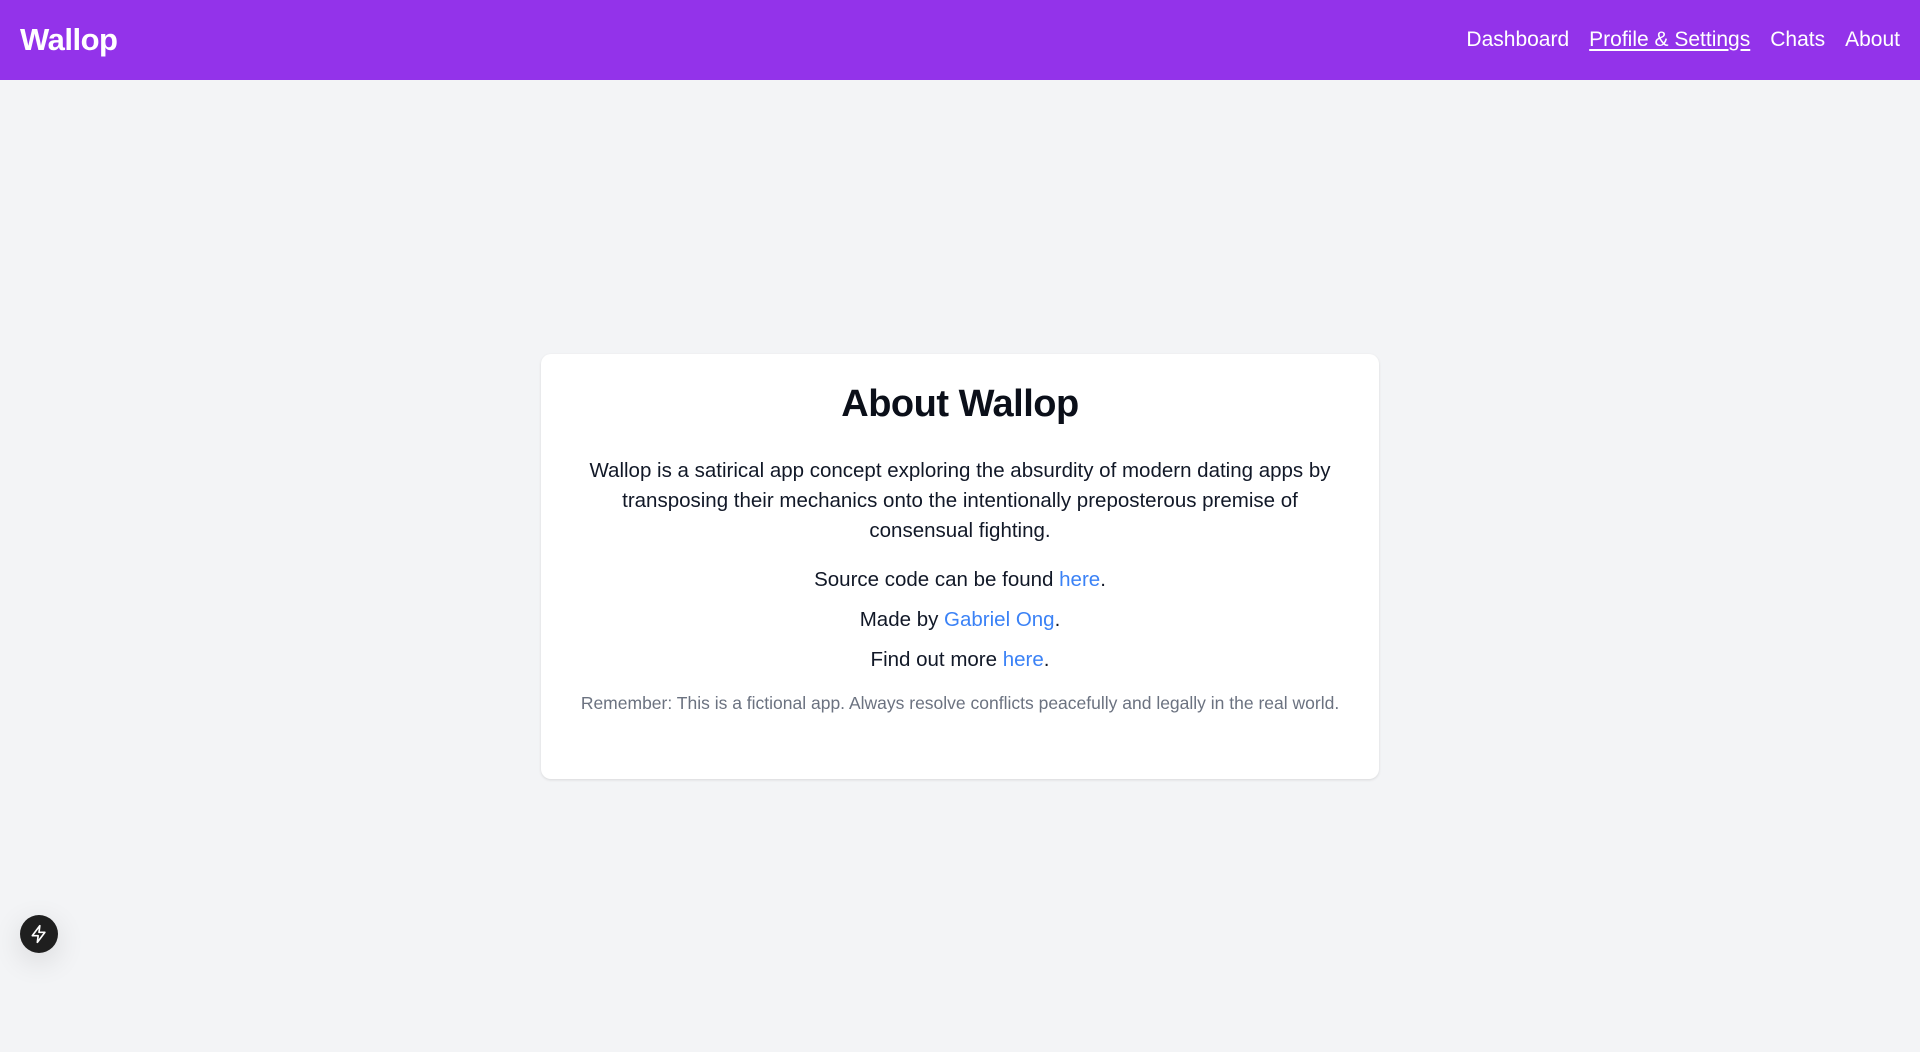 This screenshot has height=1052, width=1920. What do you see at coordinates (960, 404) in the screenshot?
I see `page-title: About Wallop` at bounding box center [960, 404].